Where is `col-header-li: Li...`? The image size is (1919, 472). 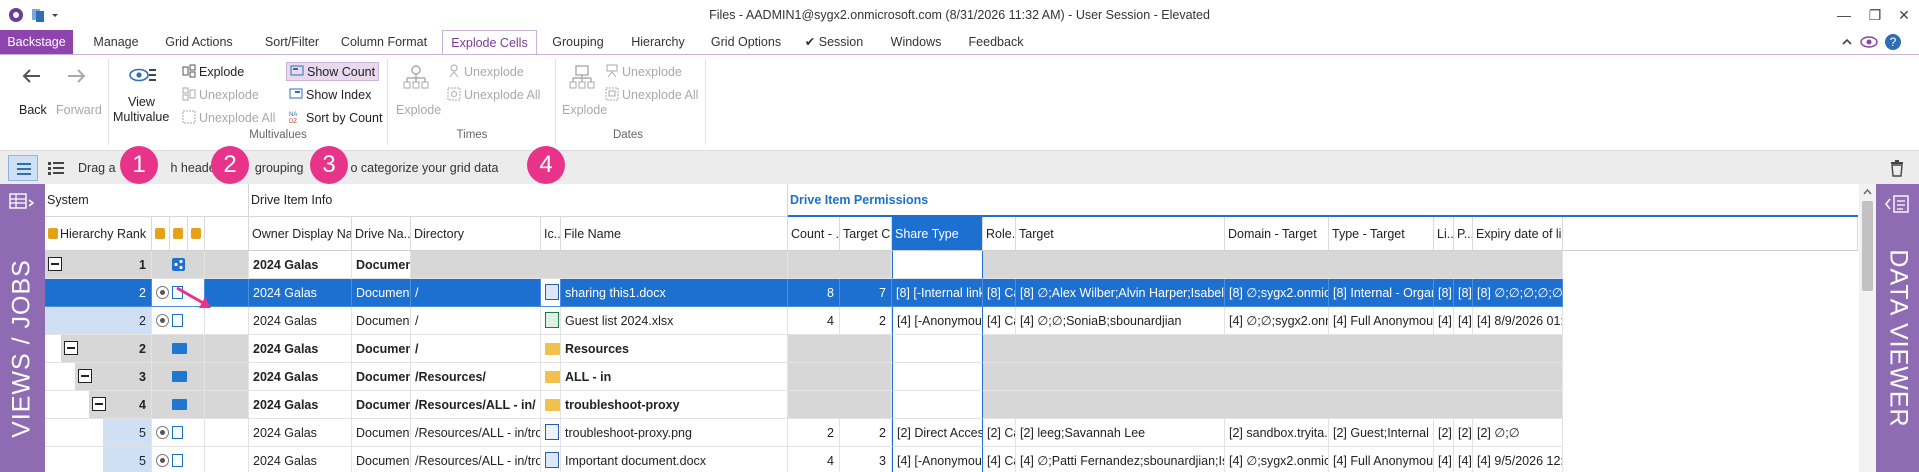 col-header-li: Li... is located at coordinates (1444, 234).